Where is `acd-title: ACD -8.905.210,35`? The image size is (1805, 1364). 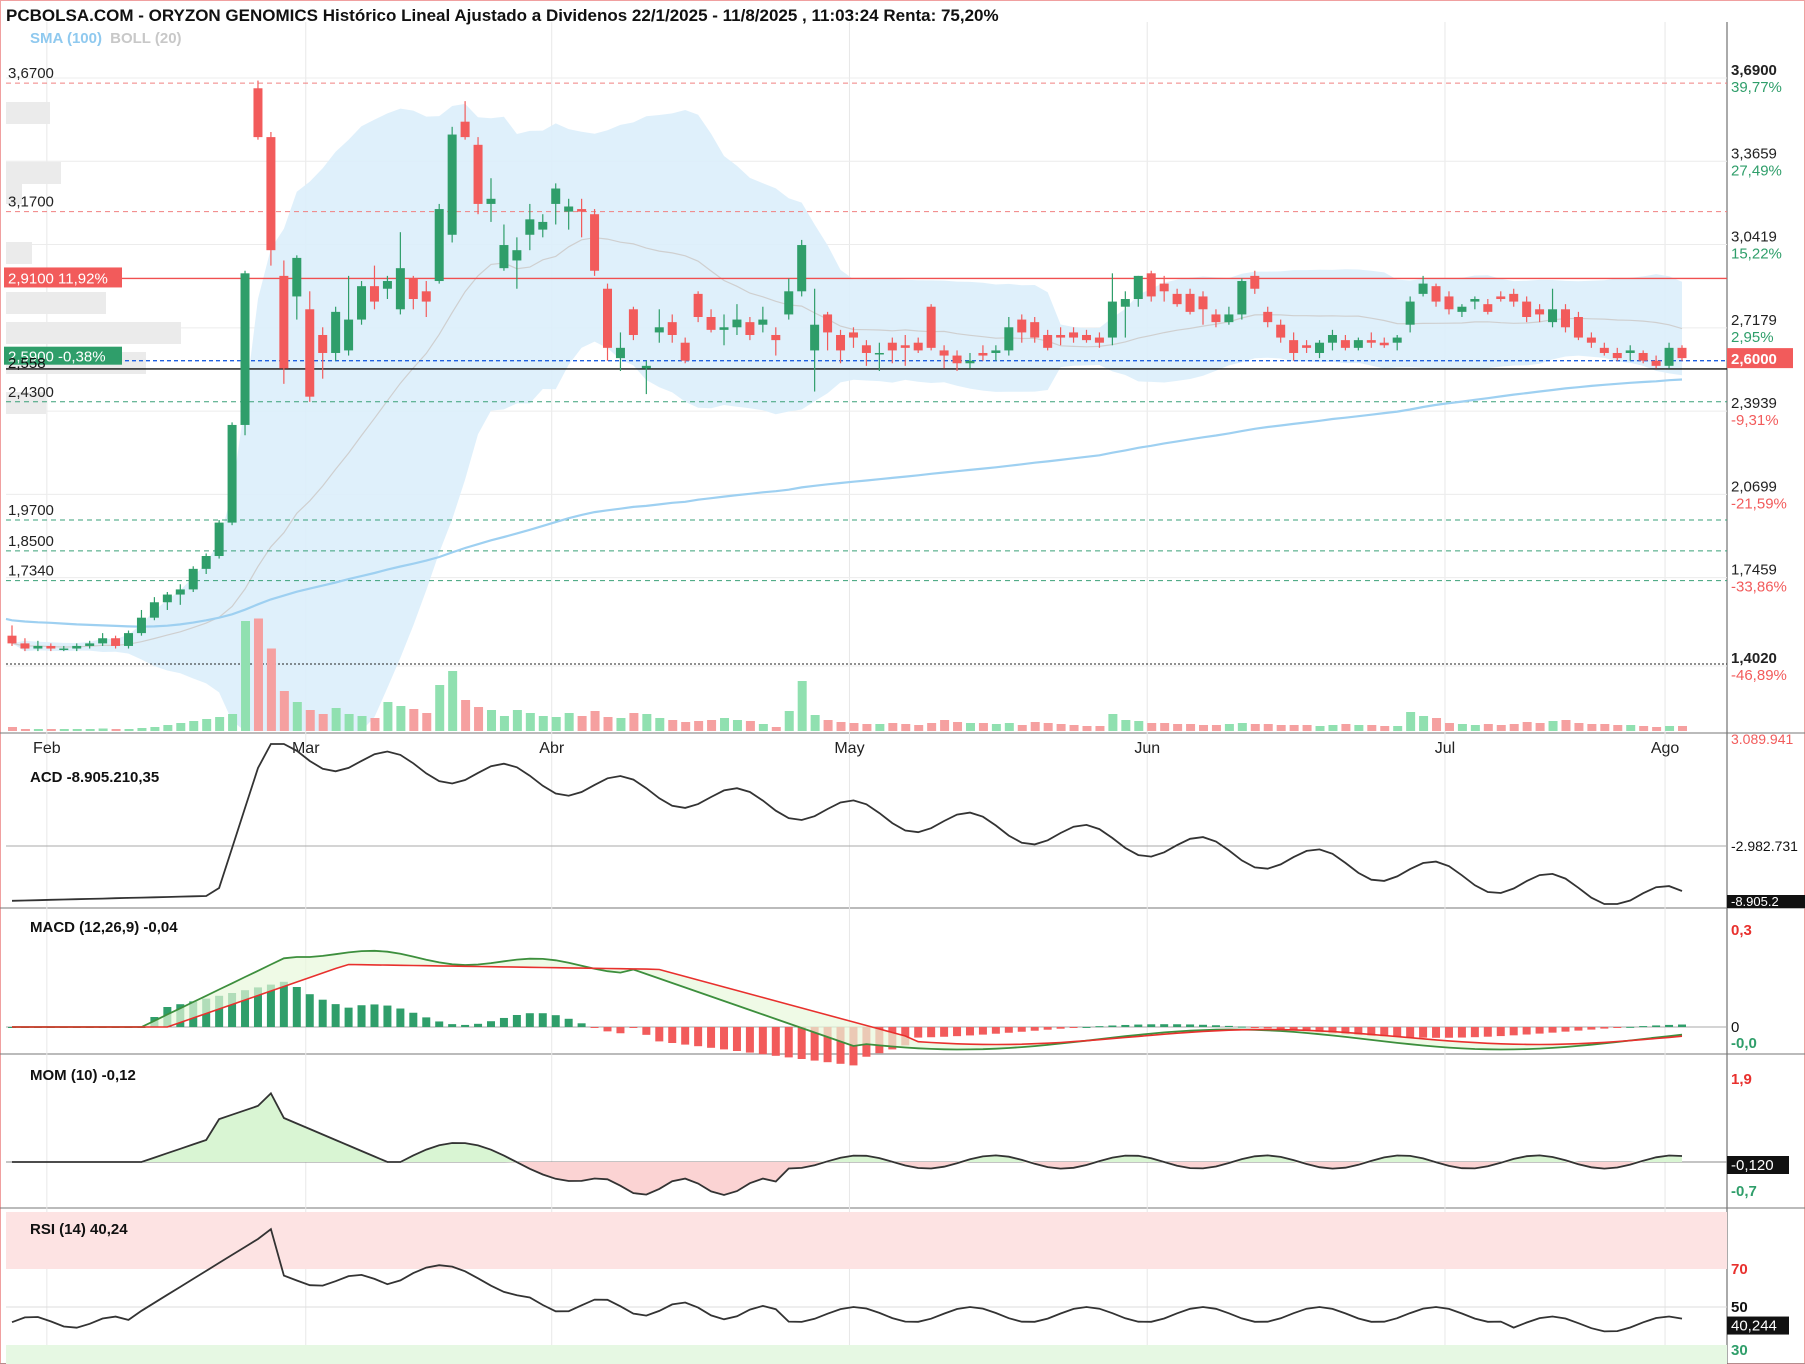
acd-title: ACD -8.905.210,35 is located at coordinates (94, 777).